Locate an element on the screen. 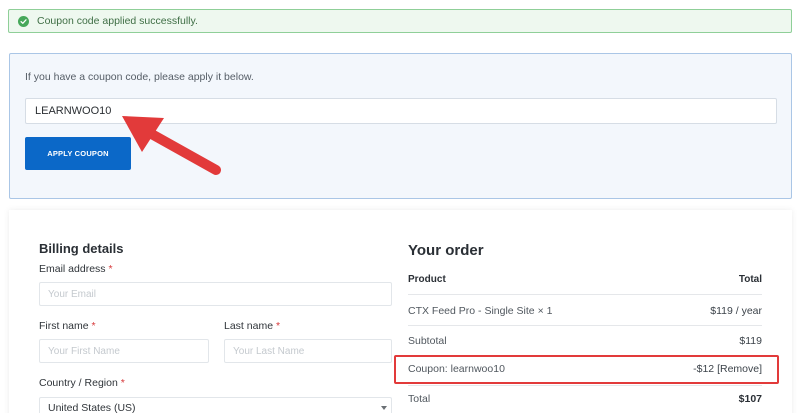 The width and height of the screenshot is (800, 413). subtotal-label: Subtotal is located at coordinates (427, 341).